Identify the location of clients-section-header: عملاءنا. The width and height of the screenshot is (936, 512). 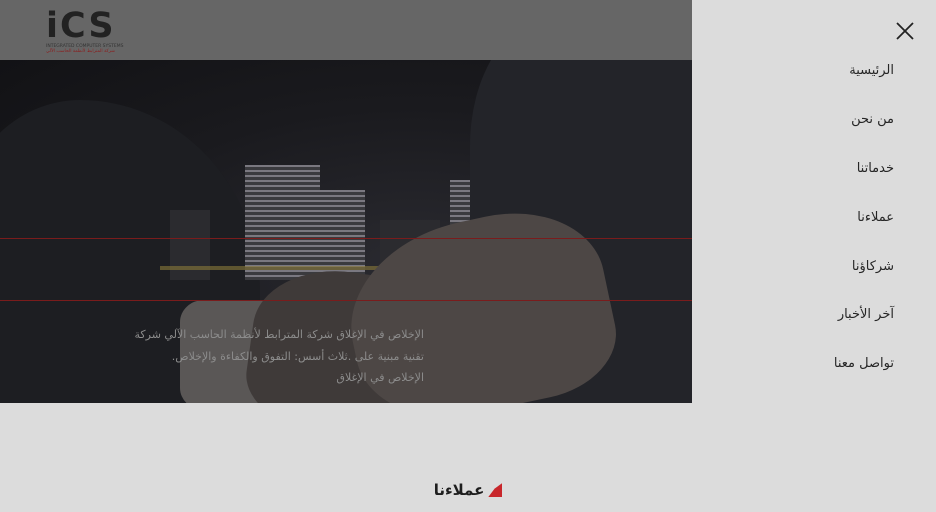
(468, 489).